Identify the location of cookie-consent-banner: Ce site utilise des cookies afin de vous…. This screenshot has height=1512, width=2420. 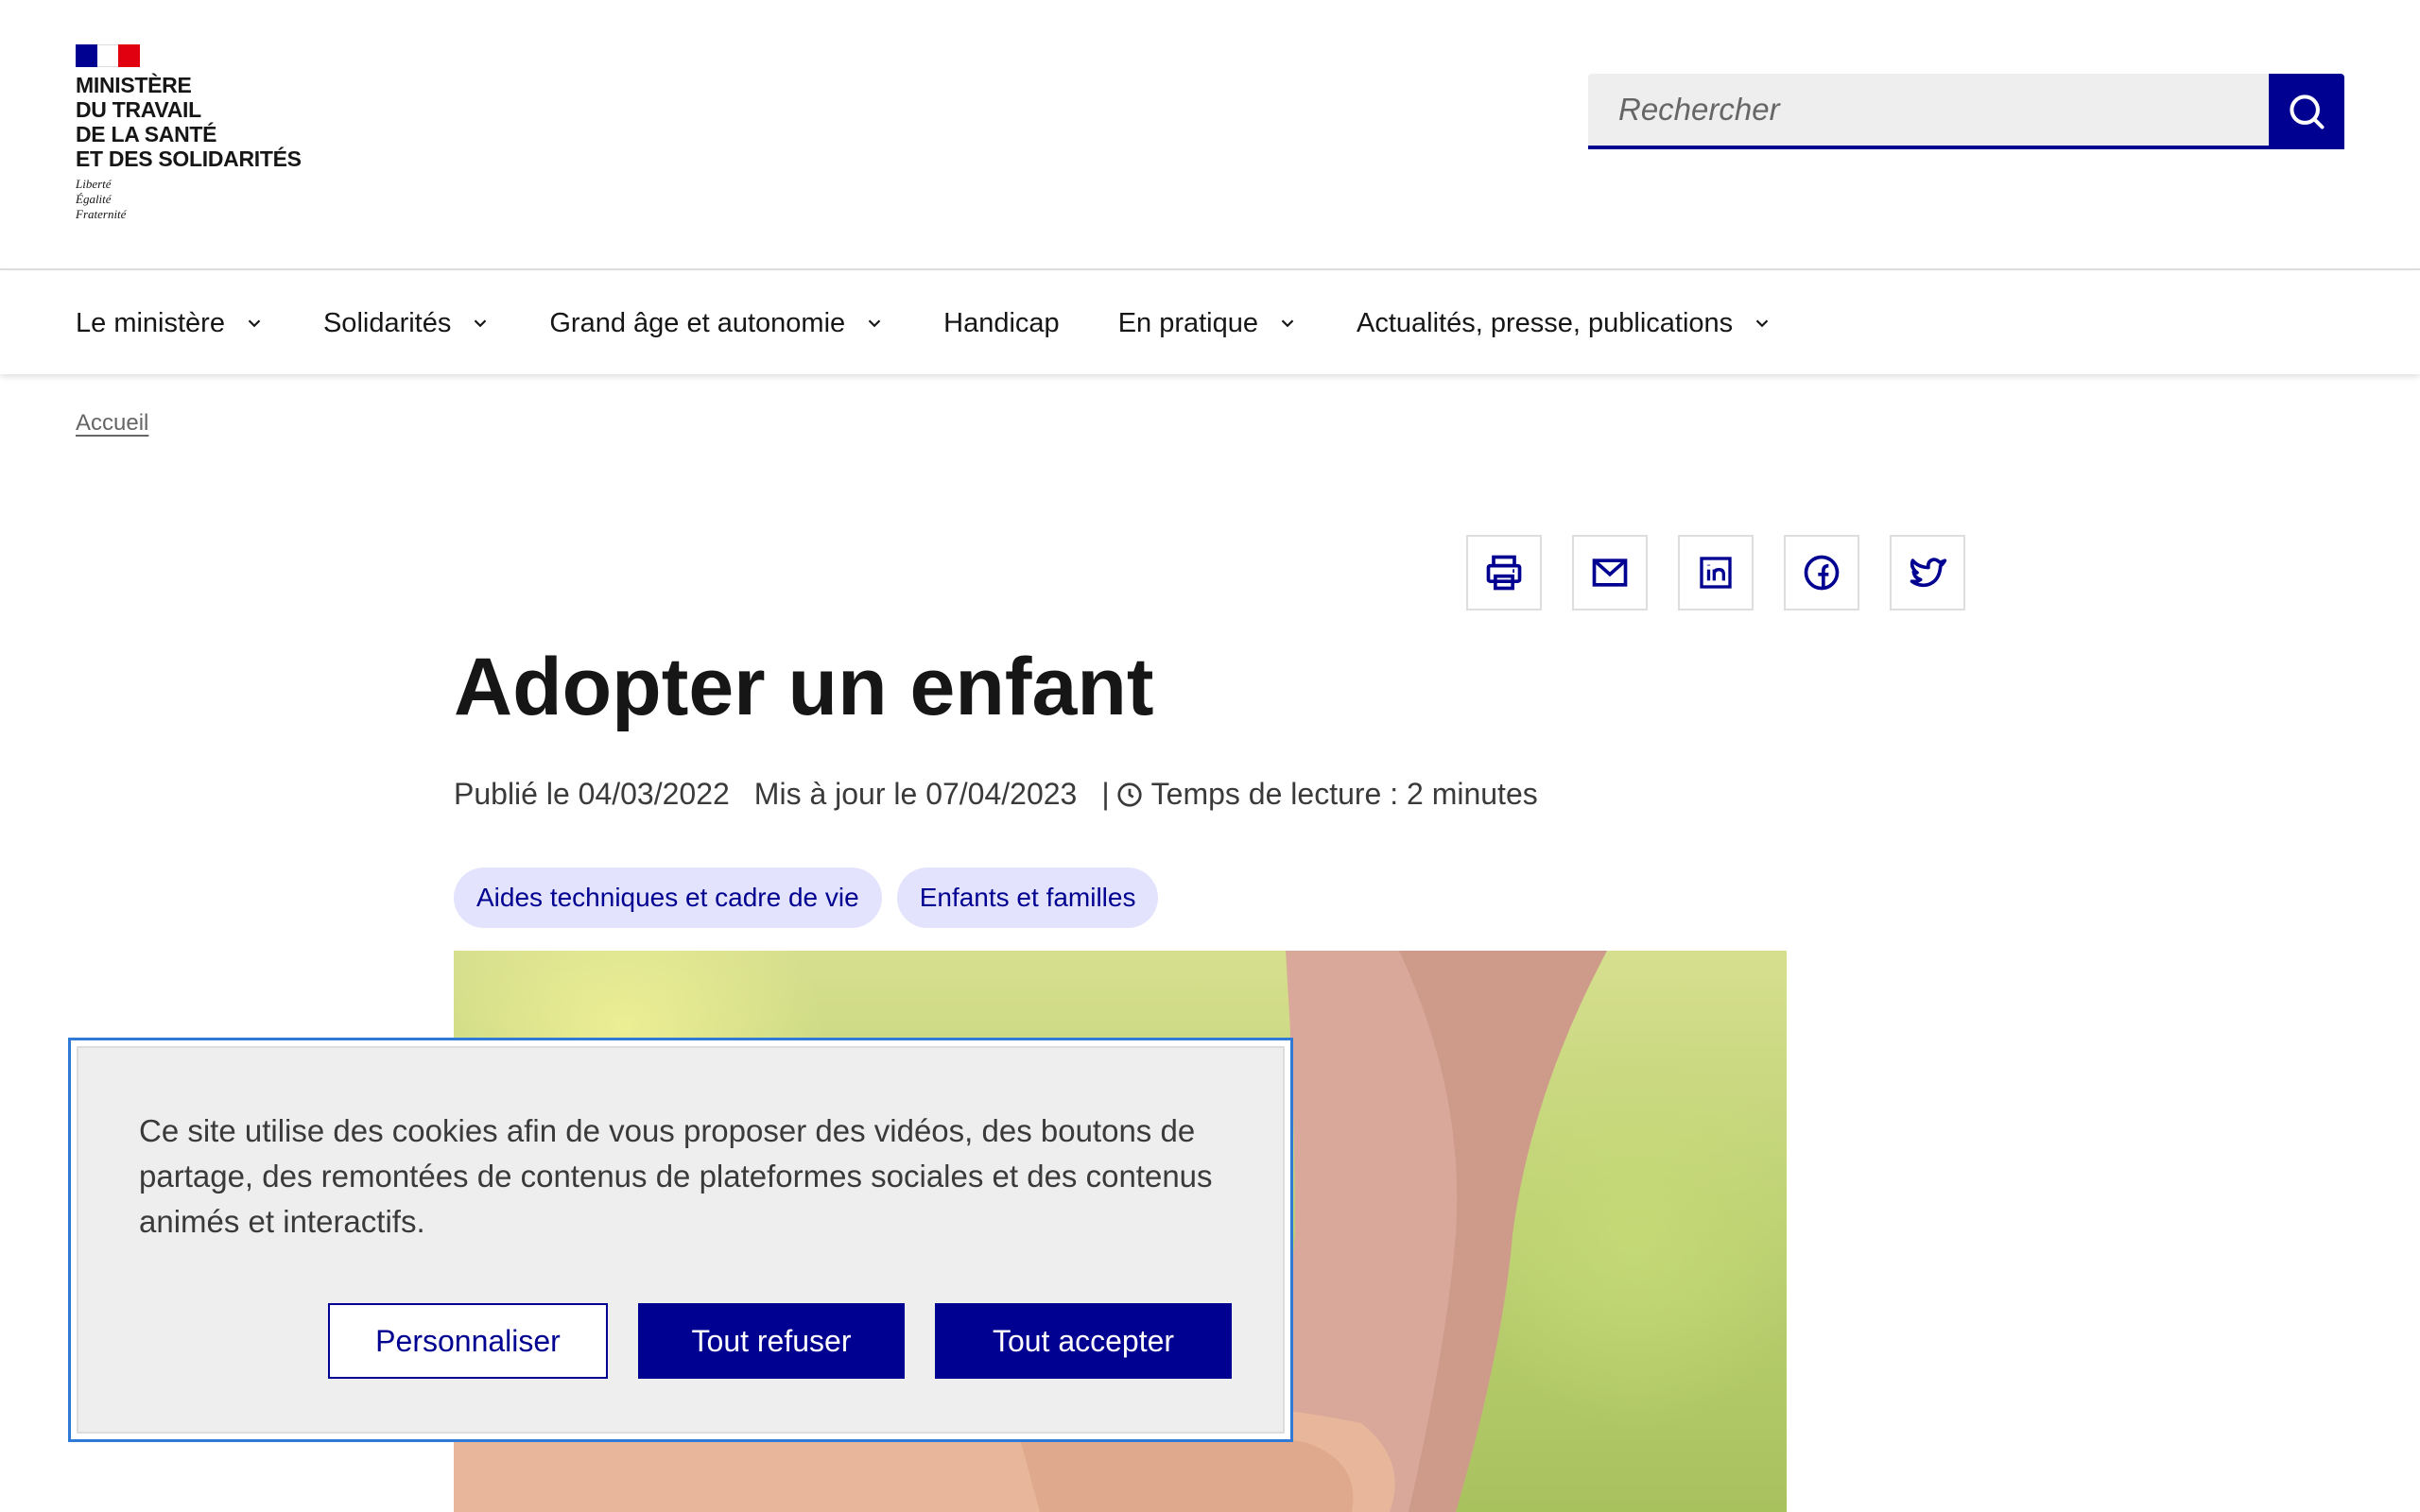
(680, 1240).